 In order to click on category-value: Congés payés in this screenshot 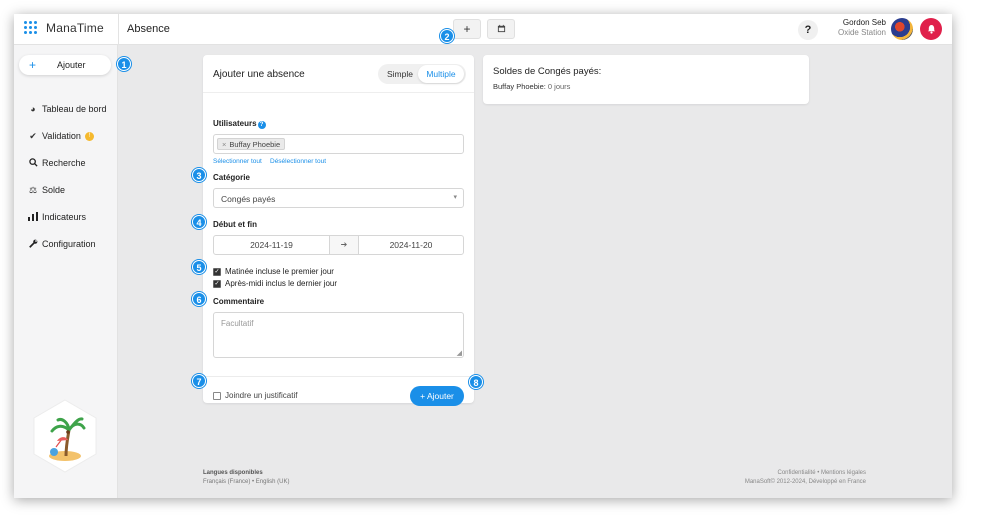, I will do `click(248, 199)`.